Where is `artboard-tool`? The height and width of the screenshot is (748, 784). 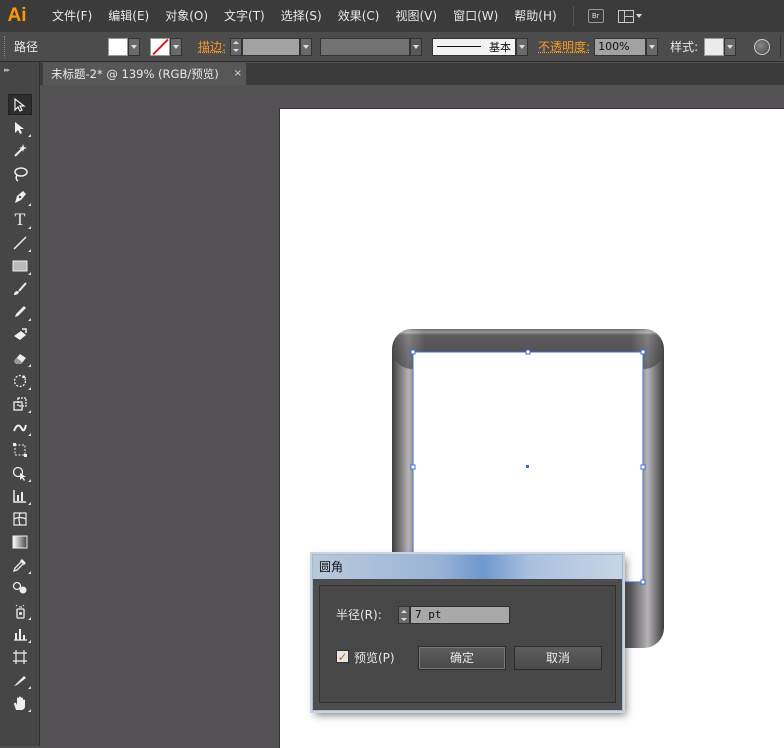 artboard-tool is located at coordinates (20, 656).